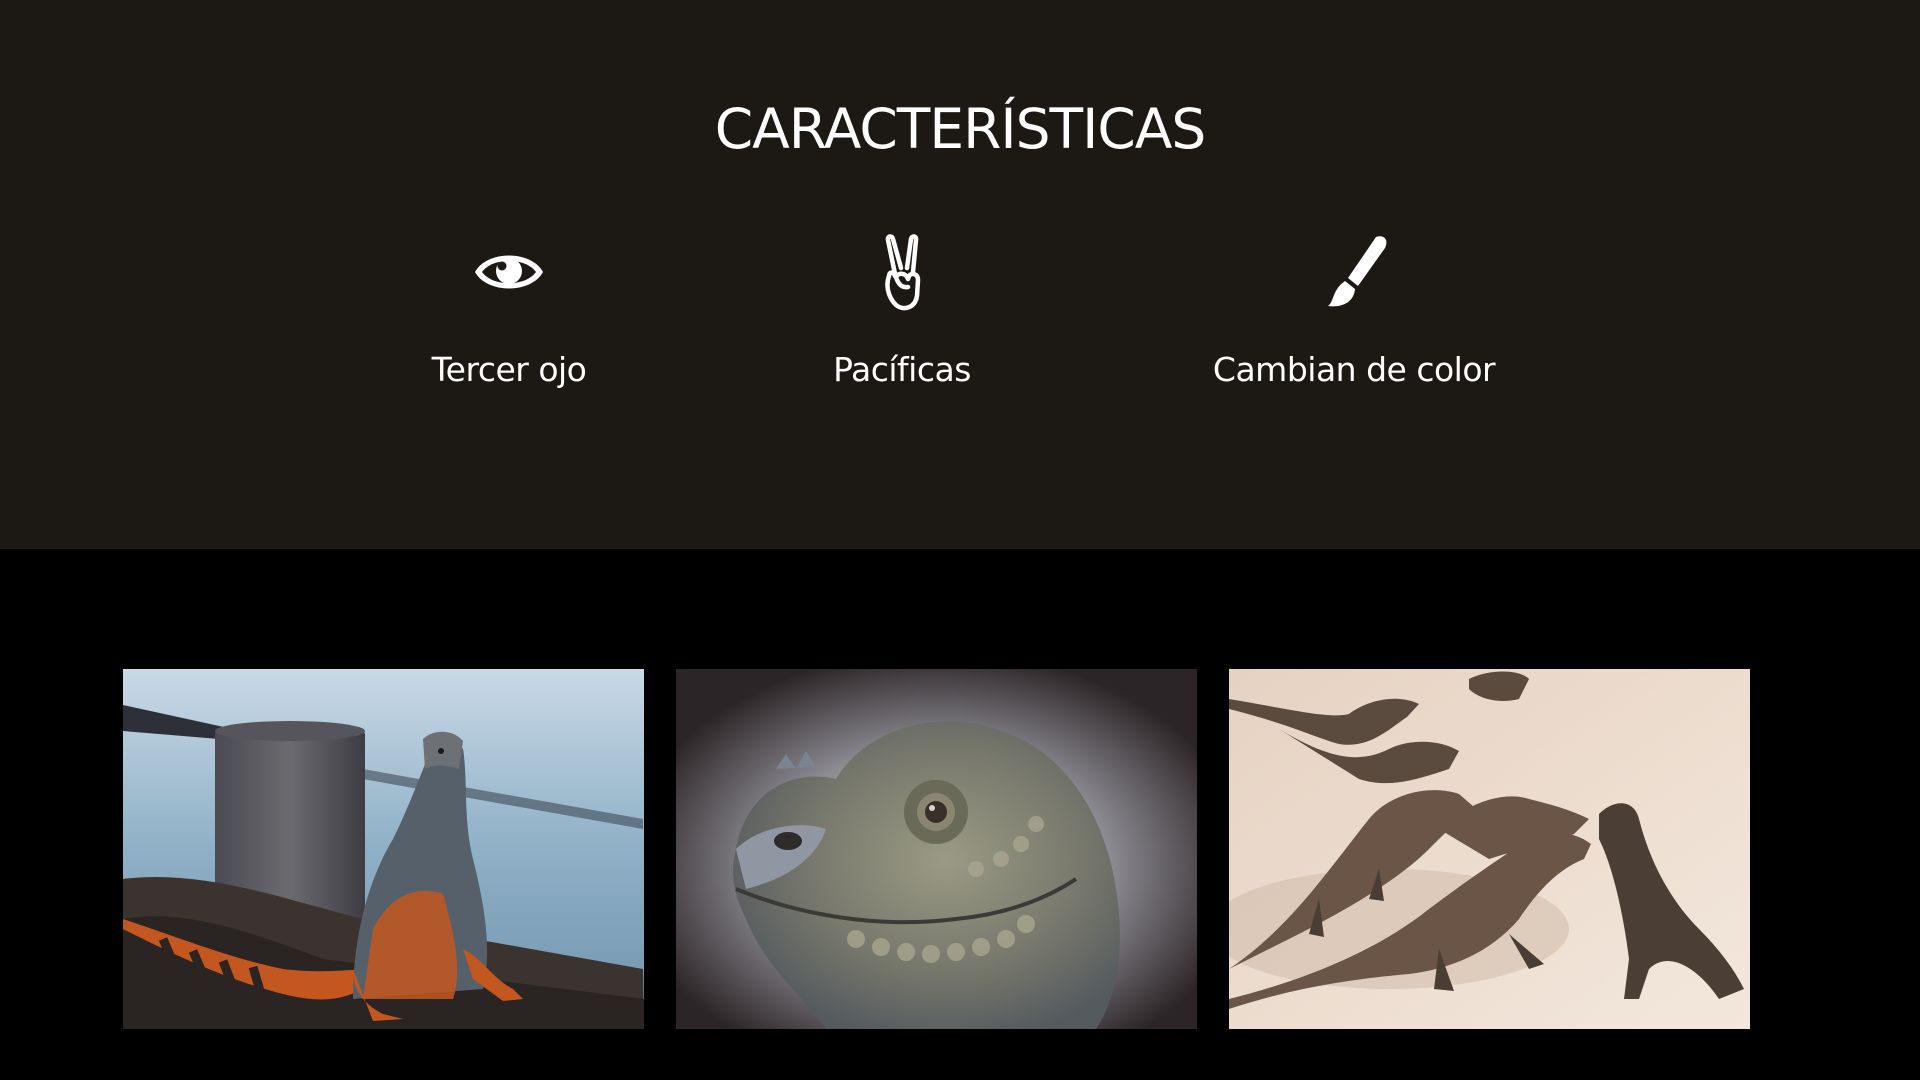 The image size is (1920, 1080). What do you see at coordinates (509, 369) in the screenshot?
I see `feature-label: Tercer ojo` at bounding box center [509, 369].